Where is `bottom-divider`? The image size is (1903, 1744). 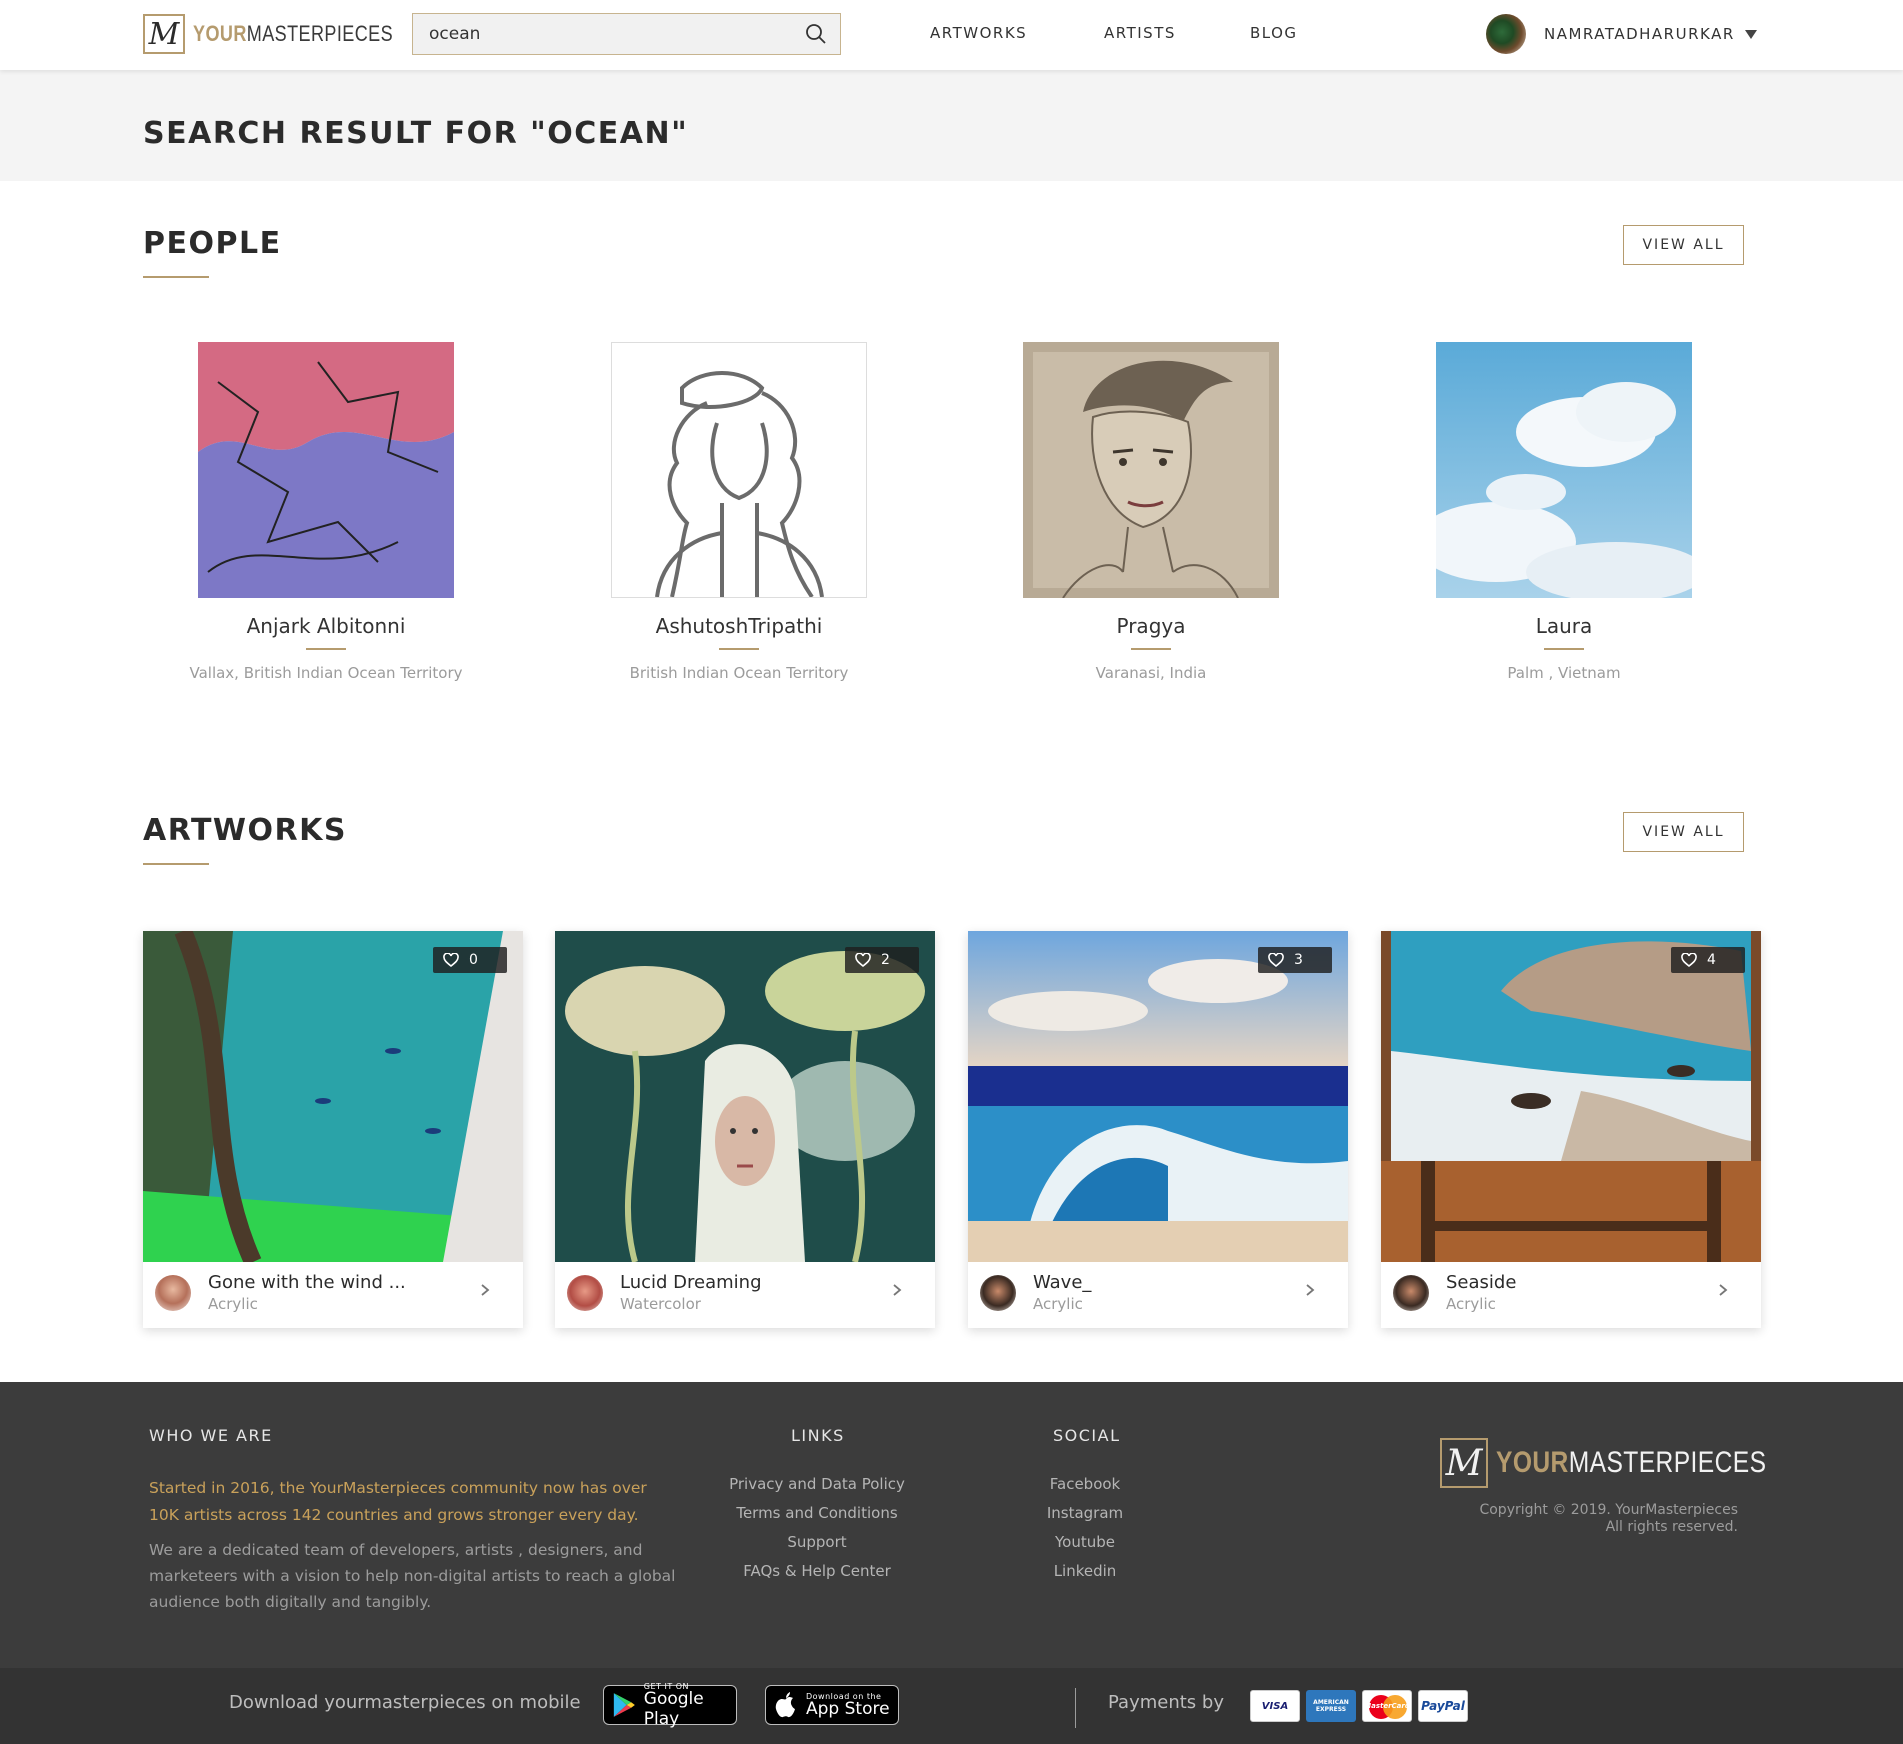 bottom-divider is located at coordinates (1075, 1708).